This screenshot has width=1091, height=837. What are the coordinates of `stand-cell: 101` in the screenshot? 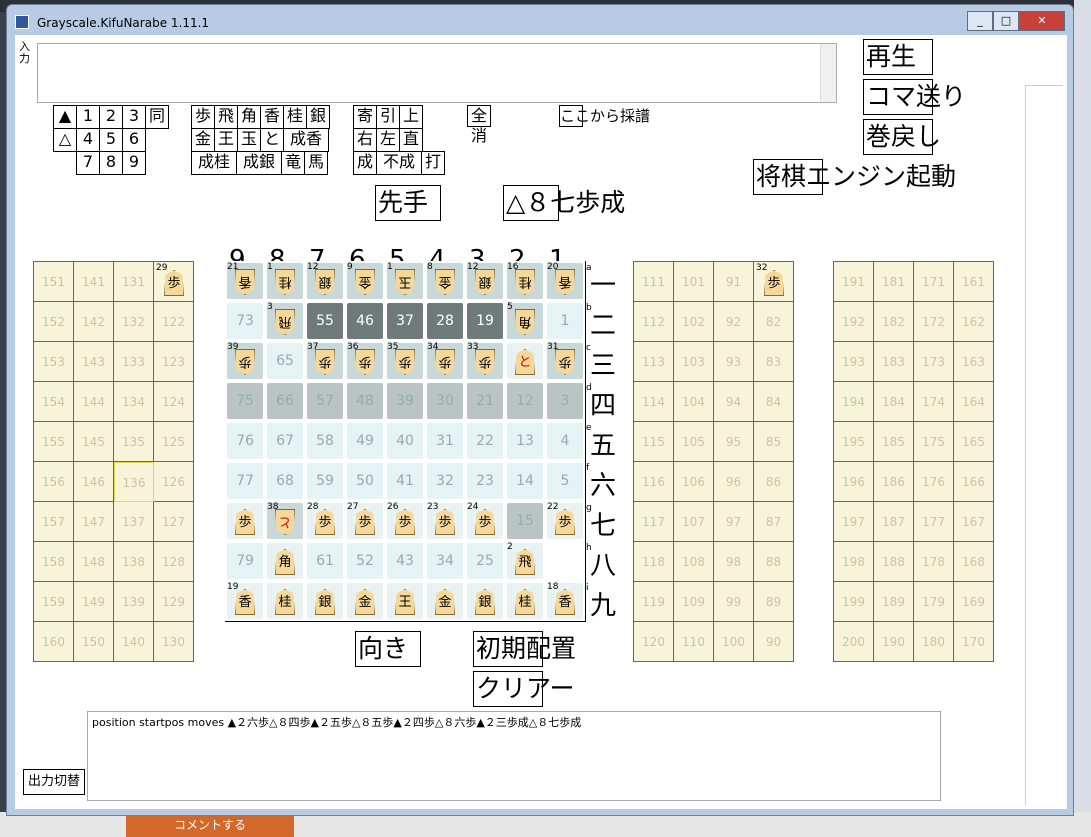 It's located at (694, 282).